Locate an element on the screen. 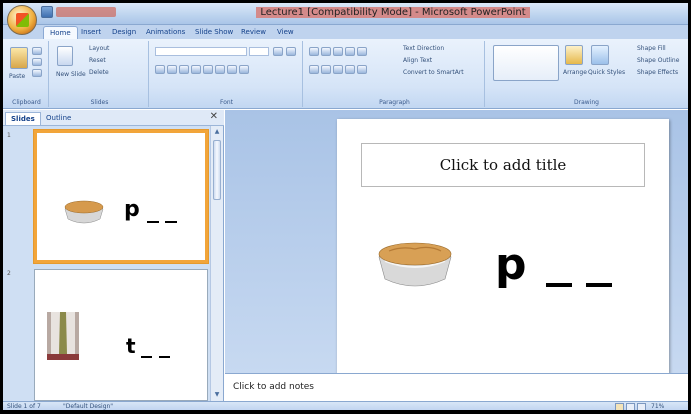 The width and height of the screenshot is (691, 414). quick-access-toolbar is located at coordinates (78, 12).